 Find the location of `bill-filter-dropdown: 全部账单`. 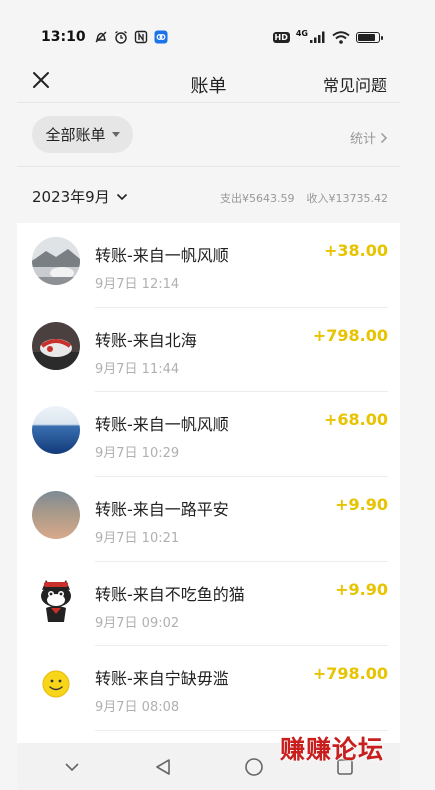

bill-filter-dropdown: 全部账单 is located at coordinates (82, 134).